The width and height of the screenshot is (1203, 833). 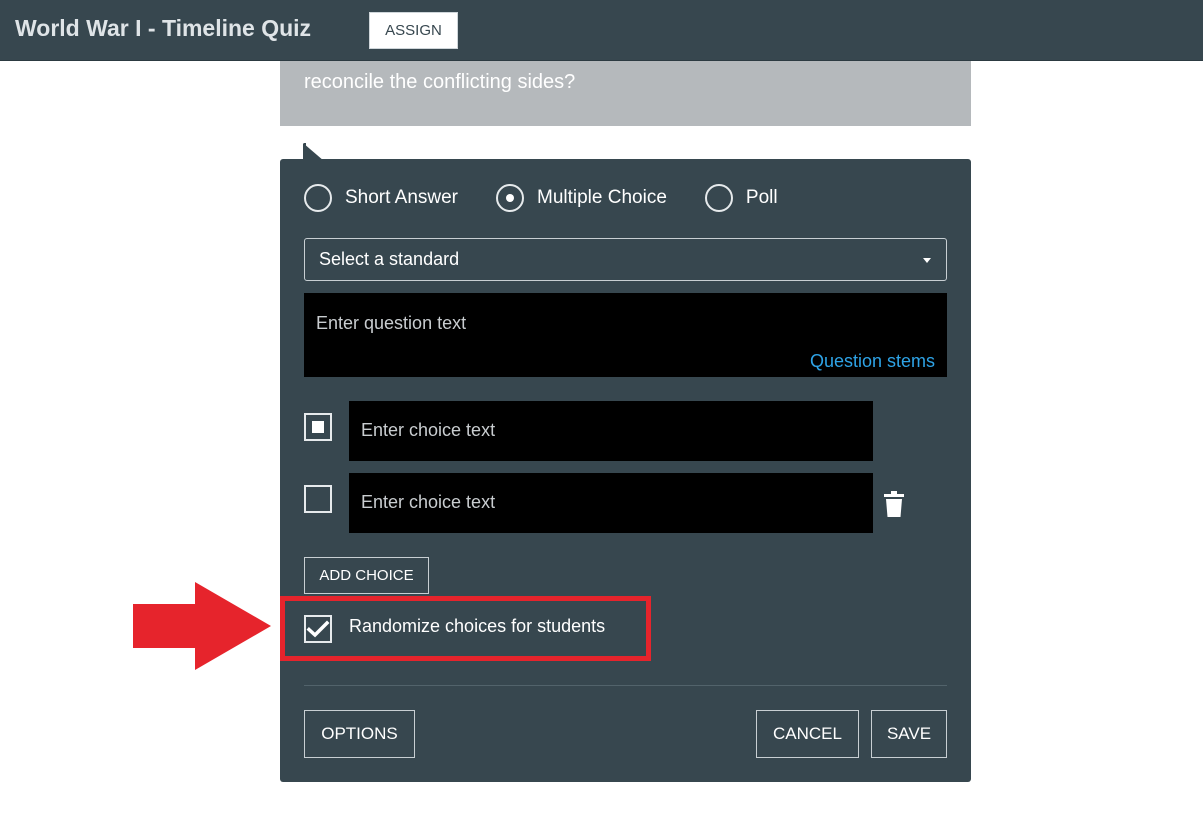 I want to click on save-button: SAVE, so click(x=909, y=734).